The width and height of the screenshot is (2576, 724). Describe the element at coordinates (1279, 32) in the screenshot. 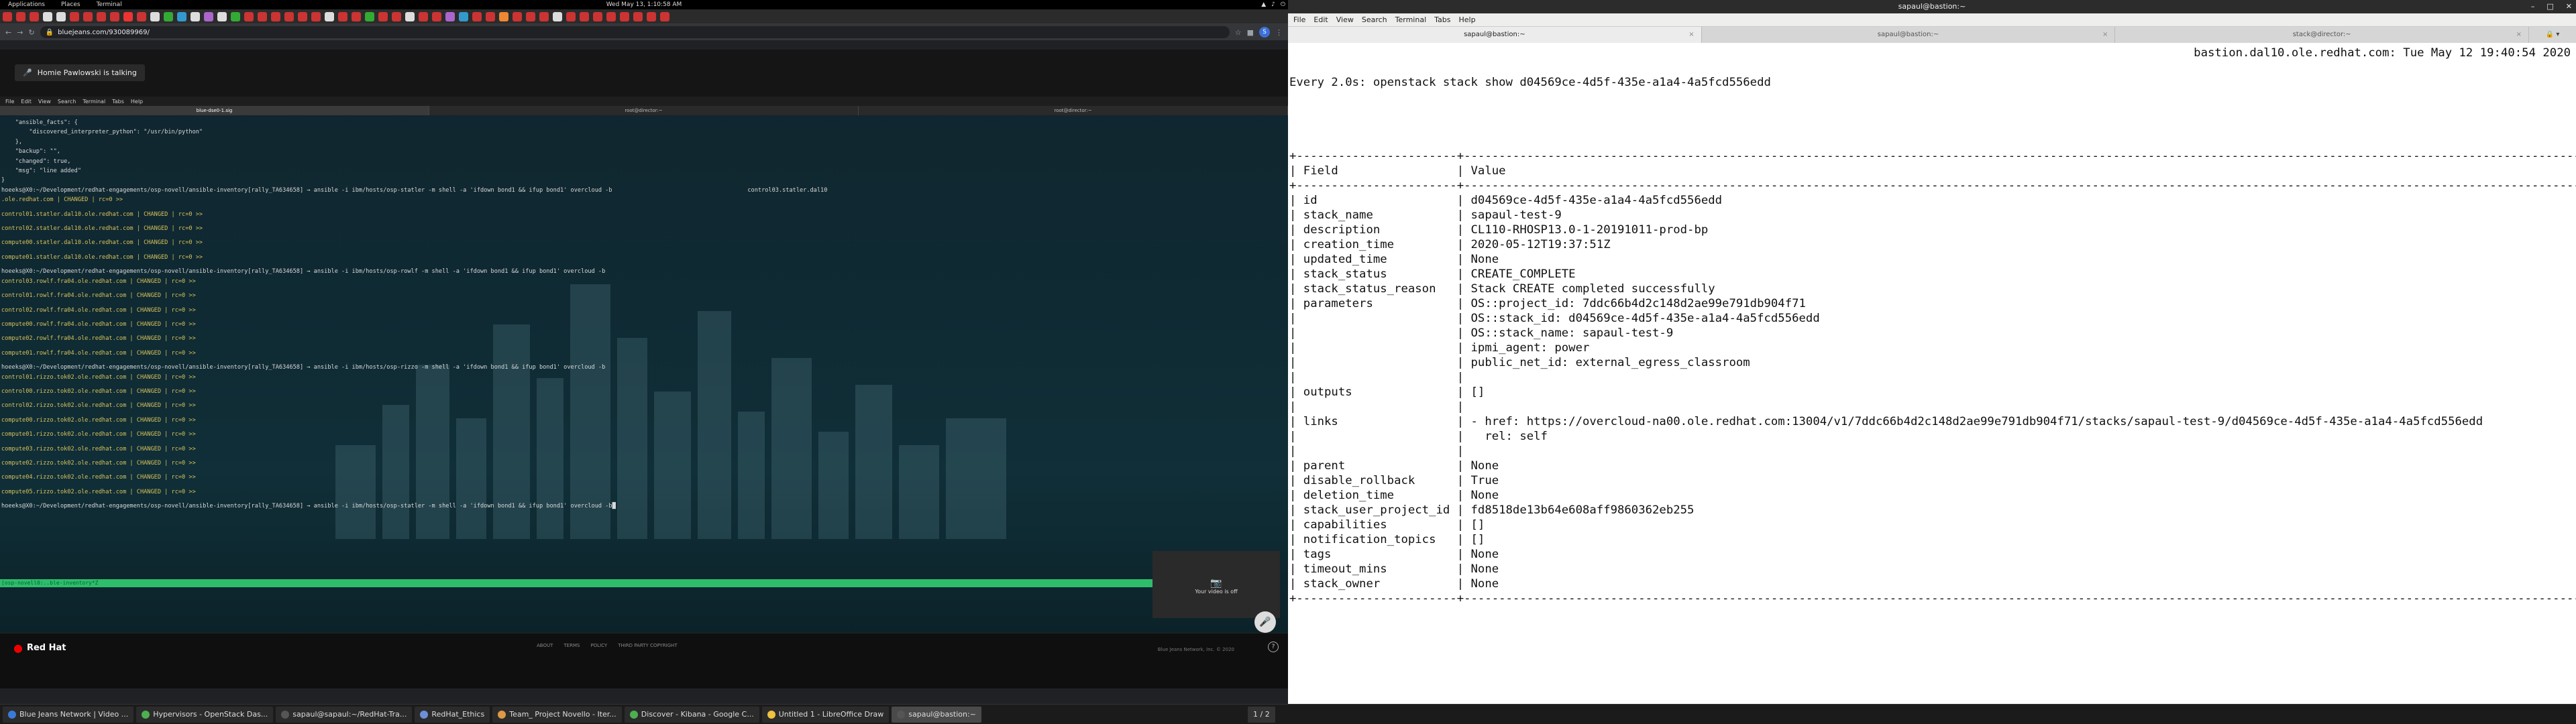

I see `menu-icon: ⋮` at that location.